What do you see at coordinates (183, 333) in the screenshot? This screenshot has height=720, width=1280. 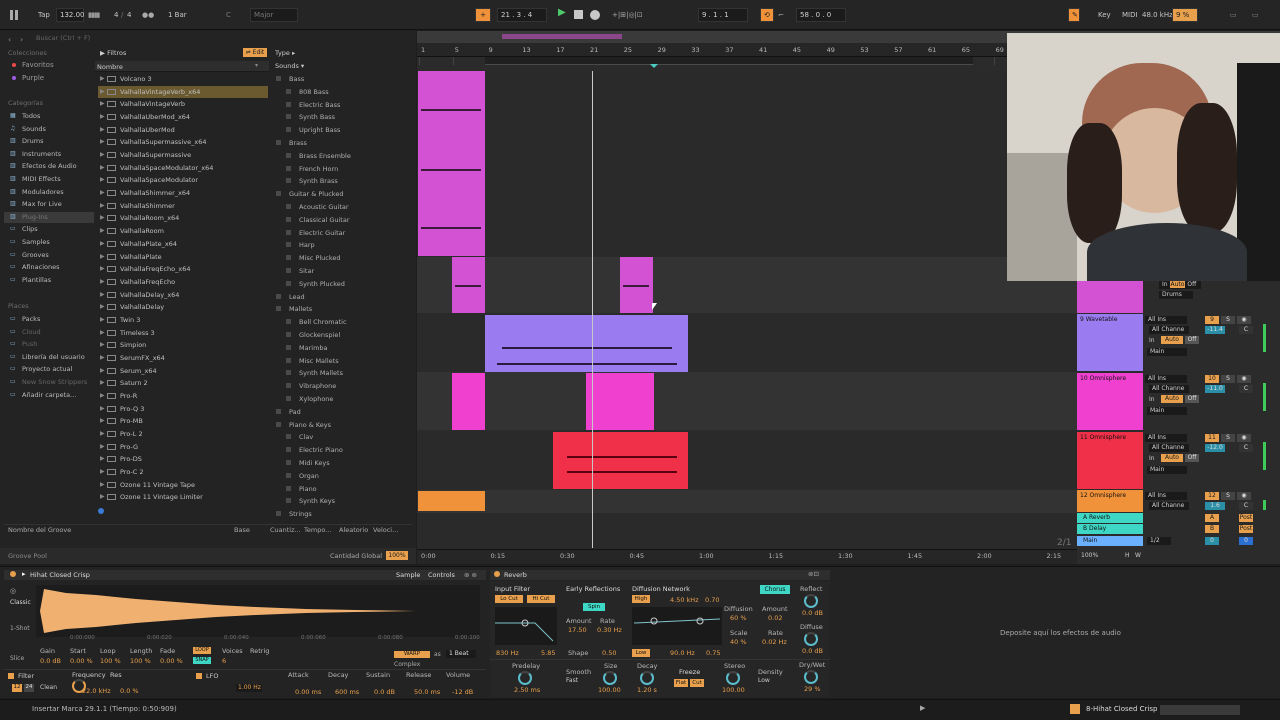 I see `name-item: ▶ Timeless 3` at bounding box center [183, 333].